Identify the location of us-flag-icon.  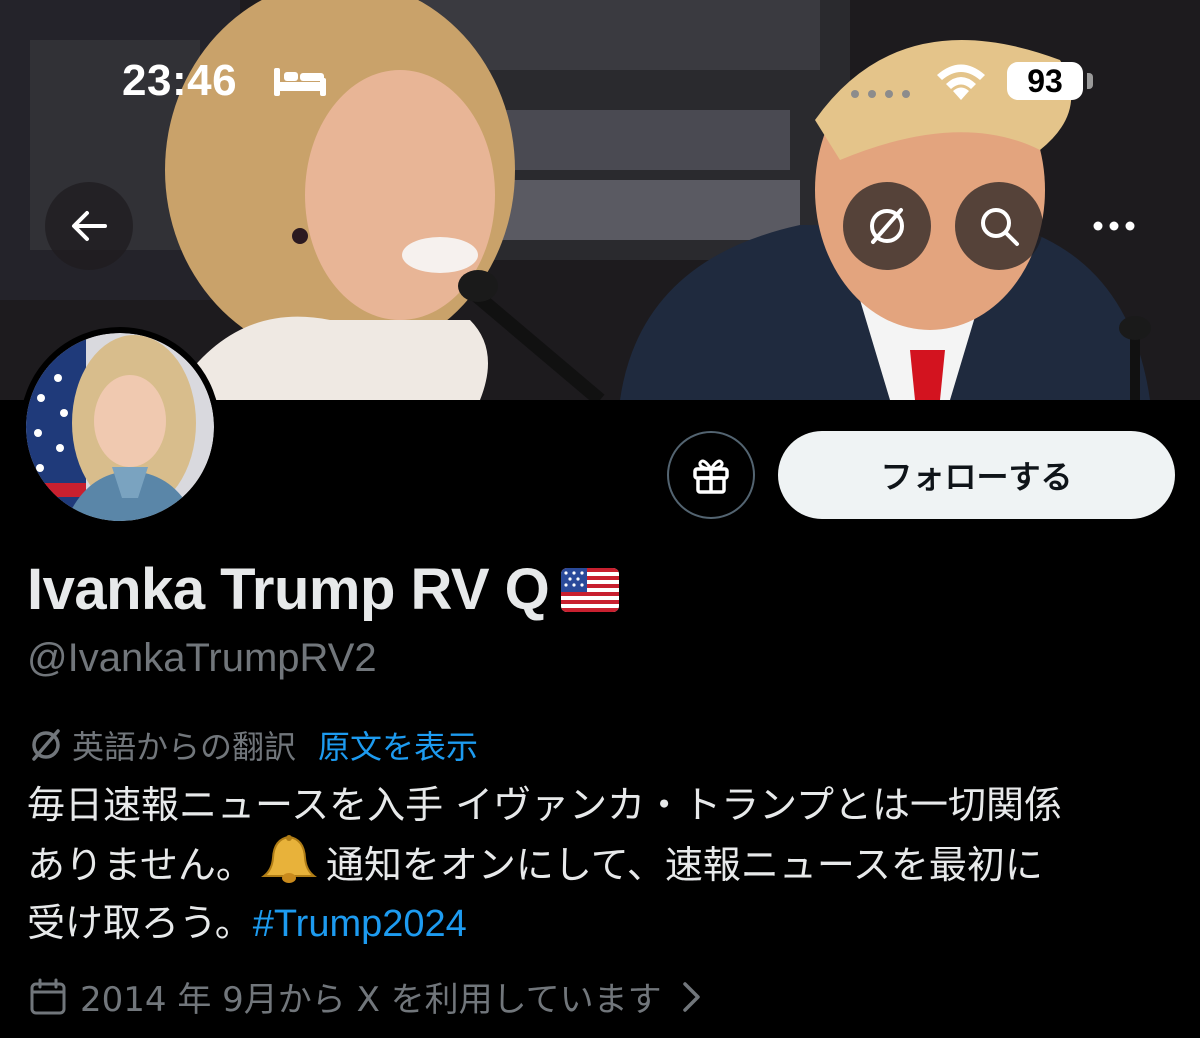
(590, 589).